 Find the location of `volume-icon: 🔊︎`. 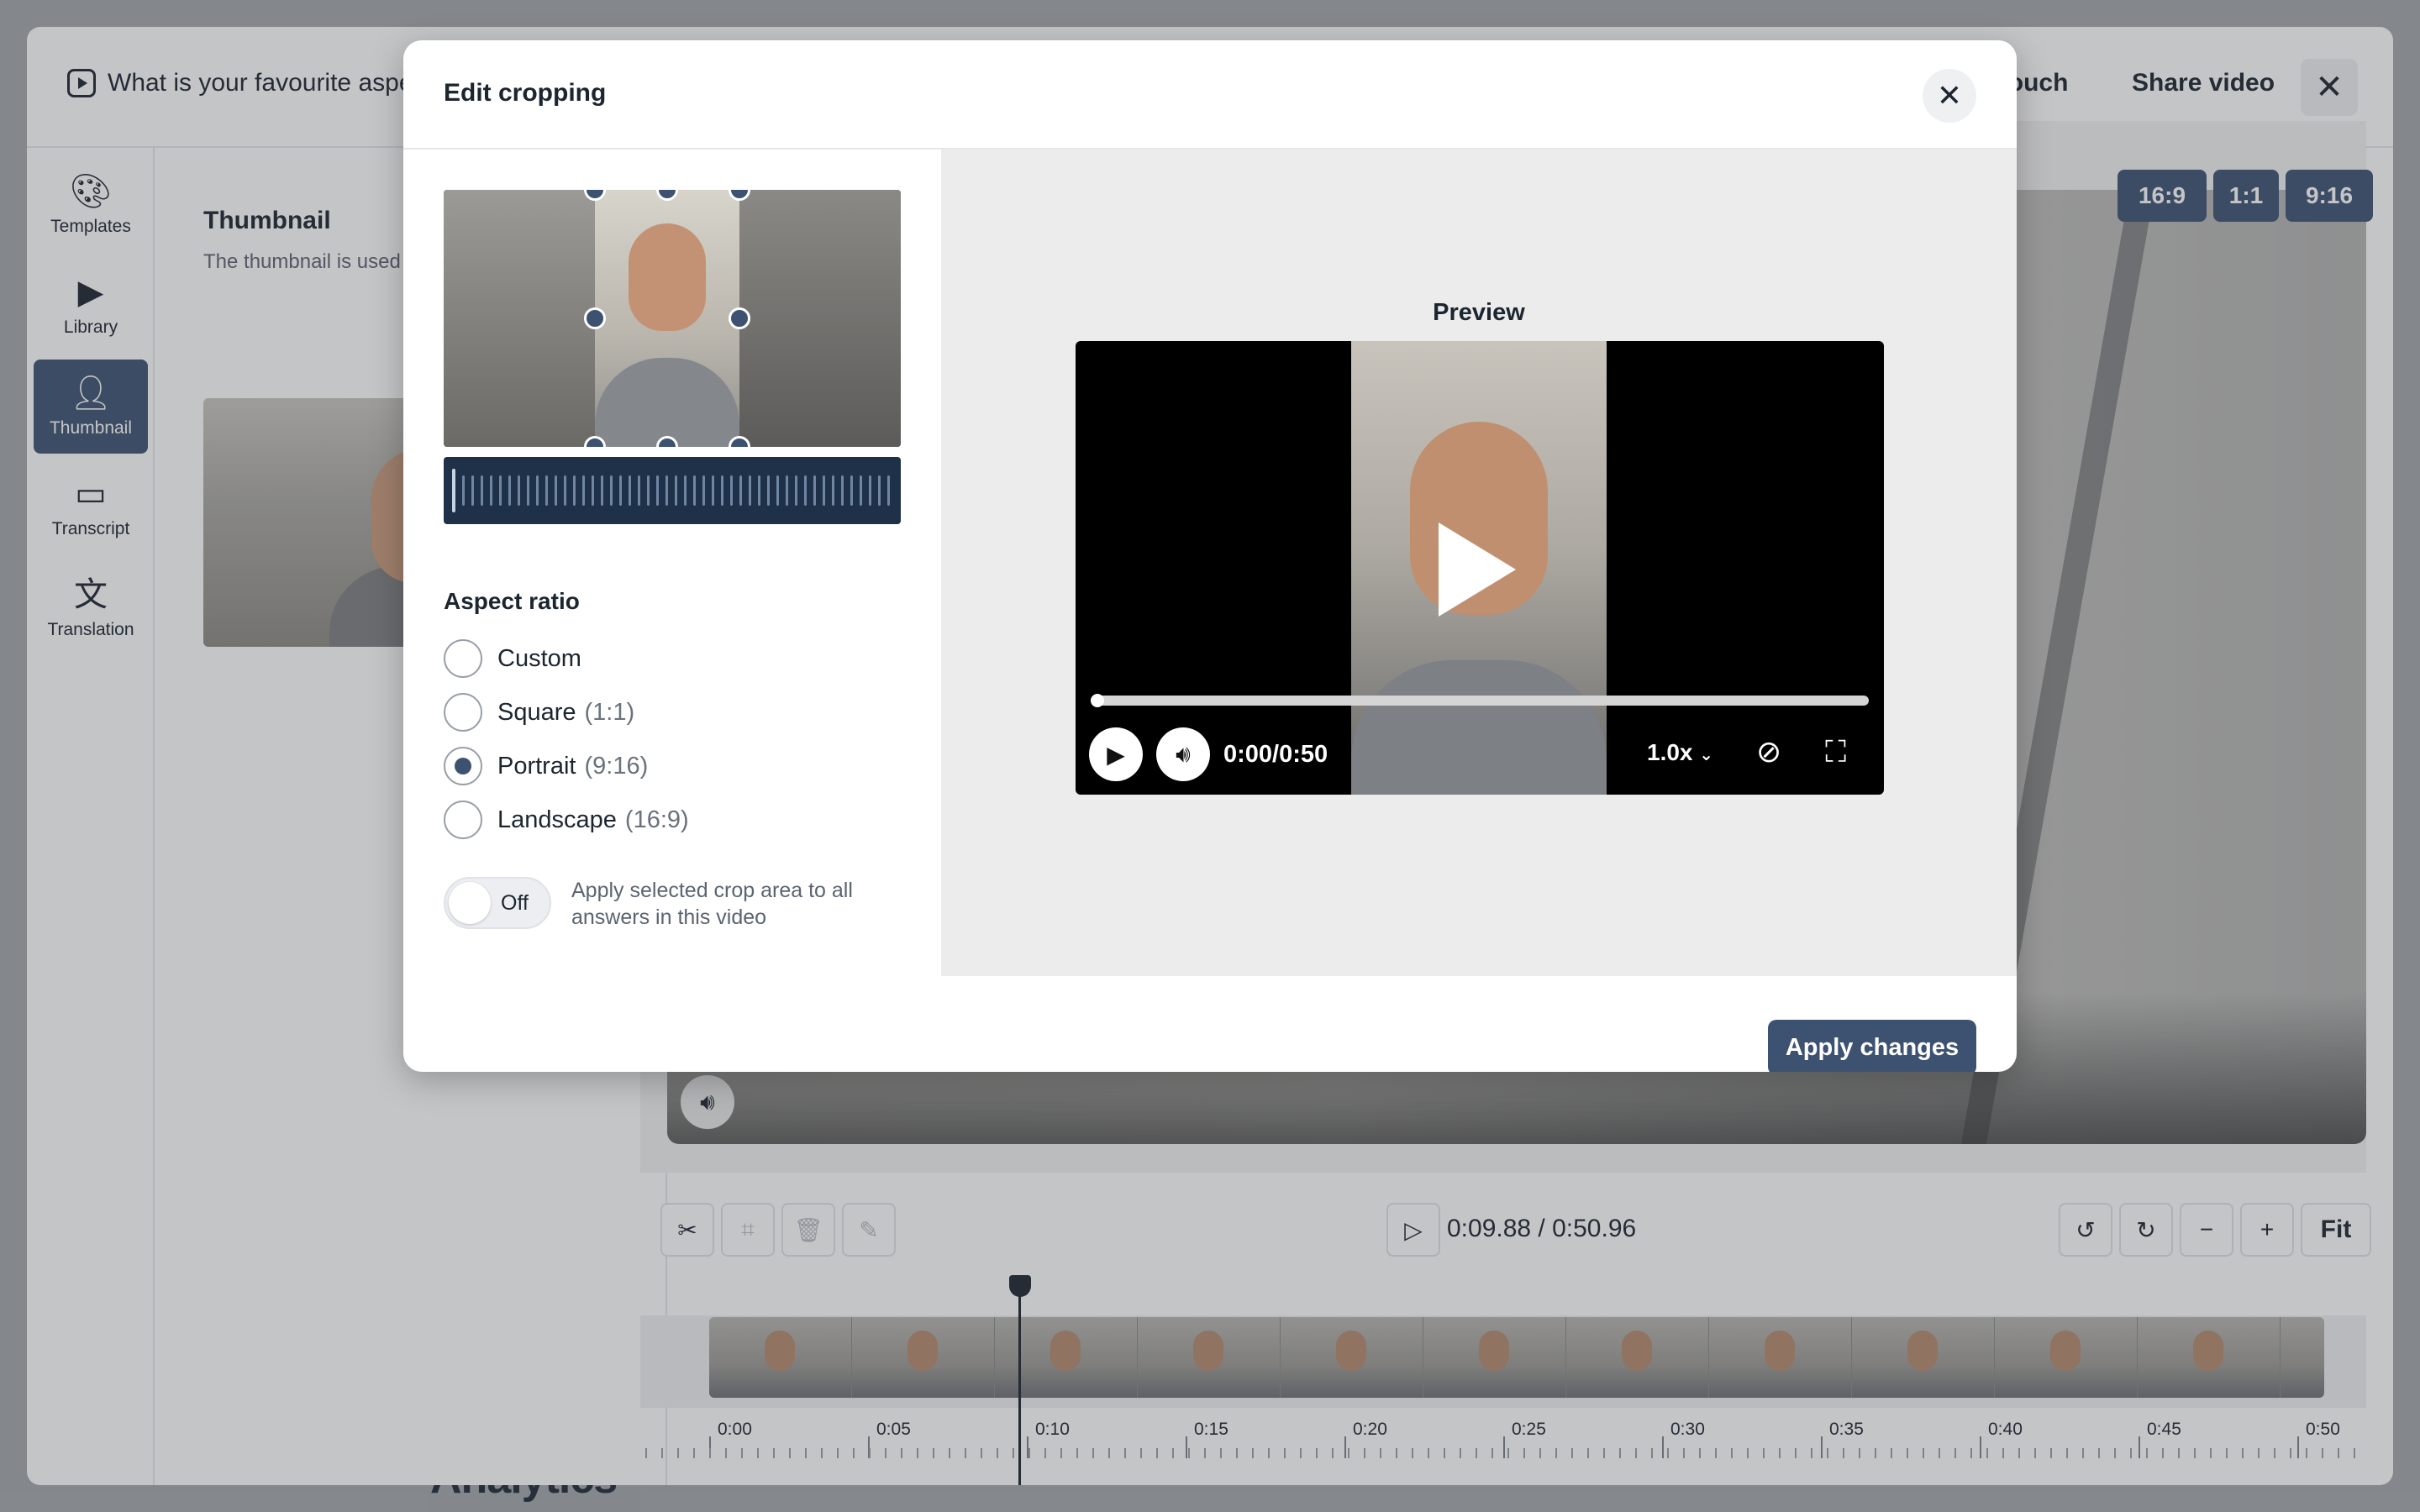

volume-icon: 🔊︎ is located at coordinates (1183, 753).